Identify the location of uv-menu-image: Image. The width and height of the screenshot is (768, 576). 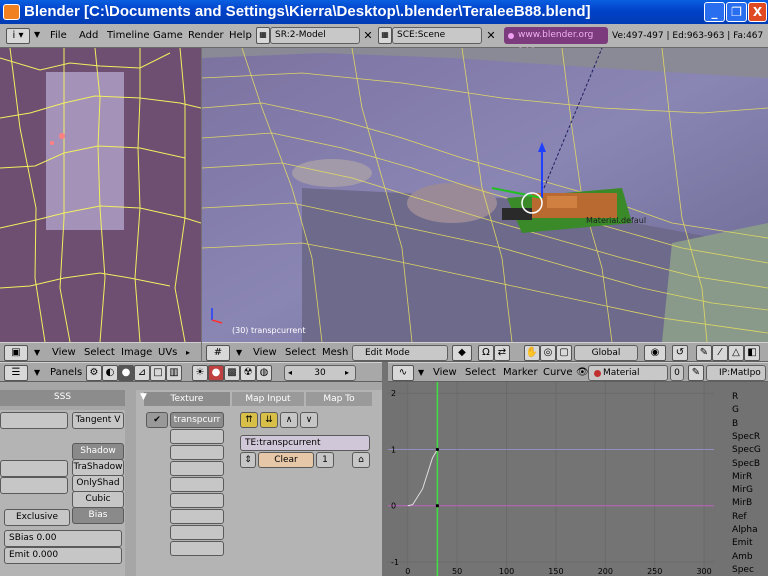
(136, 353).